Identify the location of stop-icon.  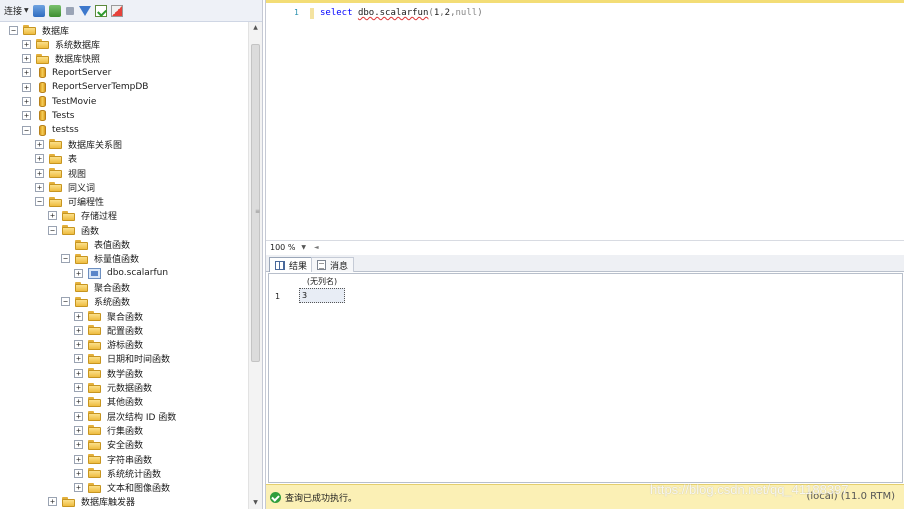
(69, 10).